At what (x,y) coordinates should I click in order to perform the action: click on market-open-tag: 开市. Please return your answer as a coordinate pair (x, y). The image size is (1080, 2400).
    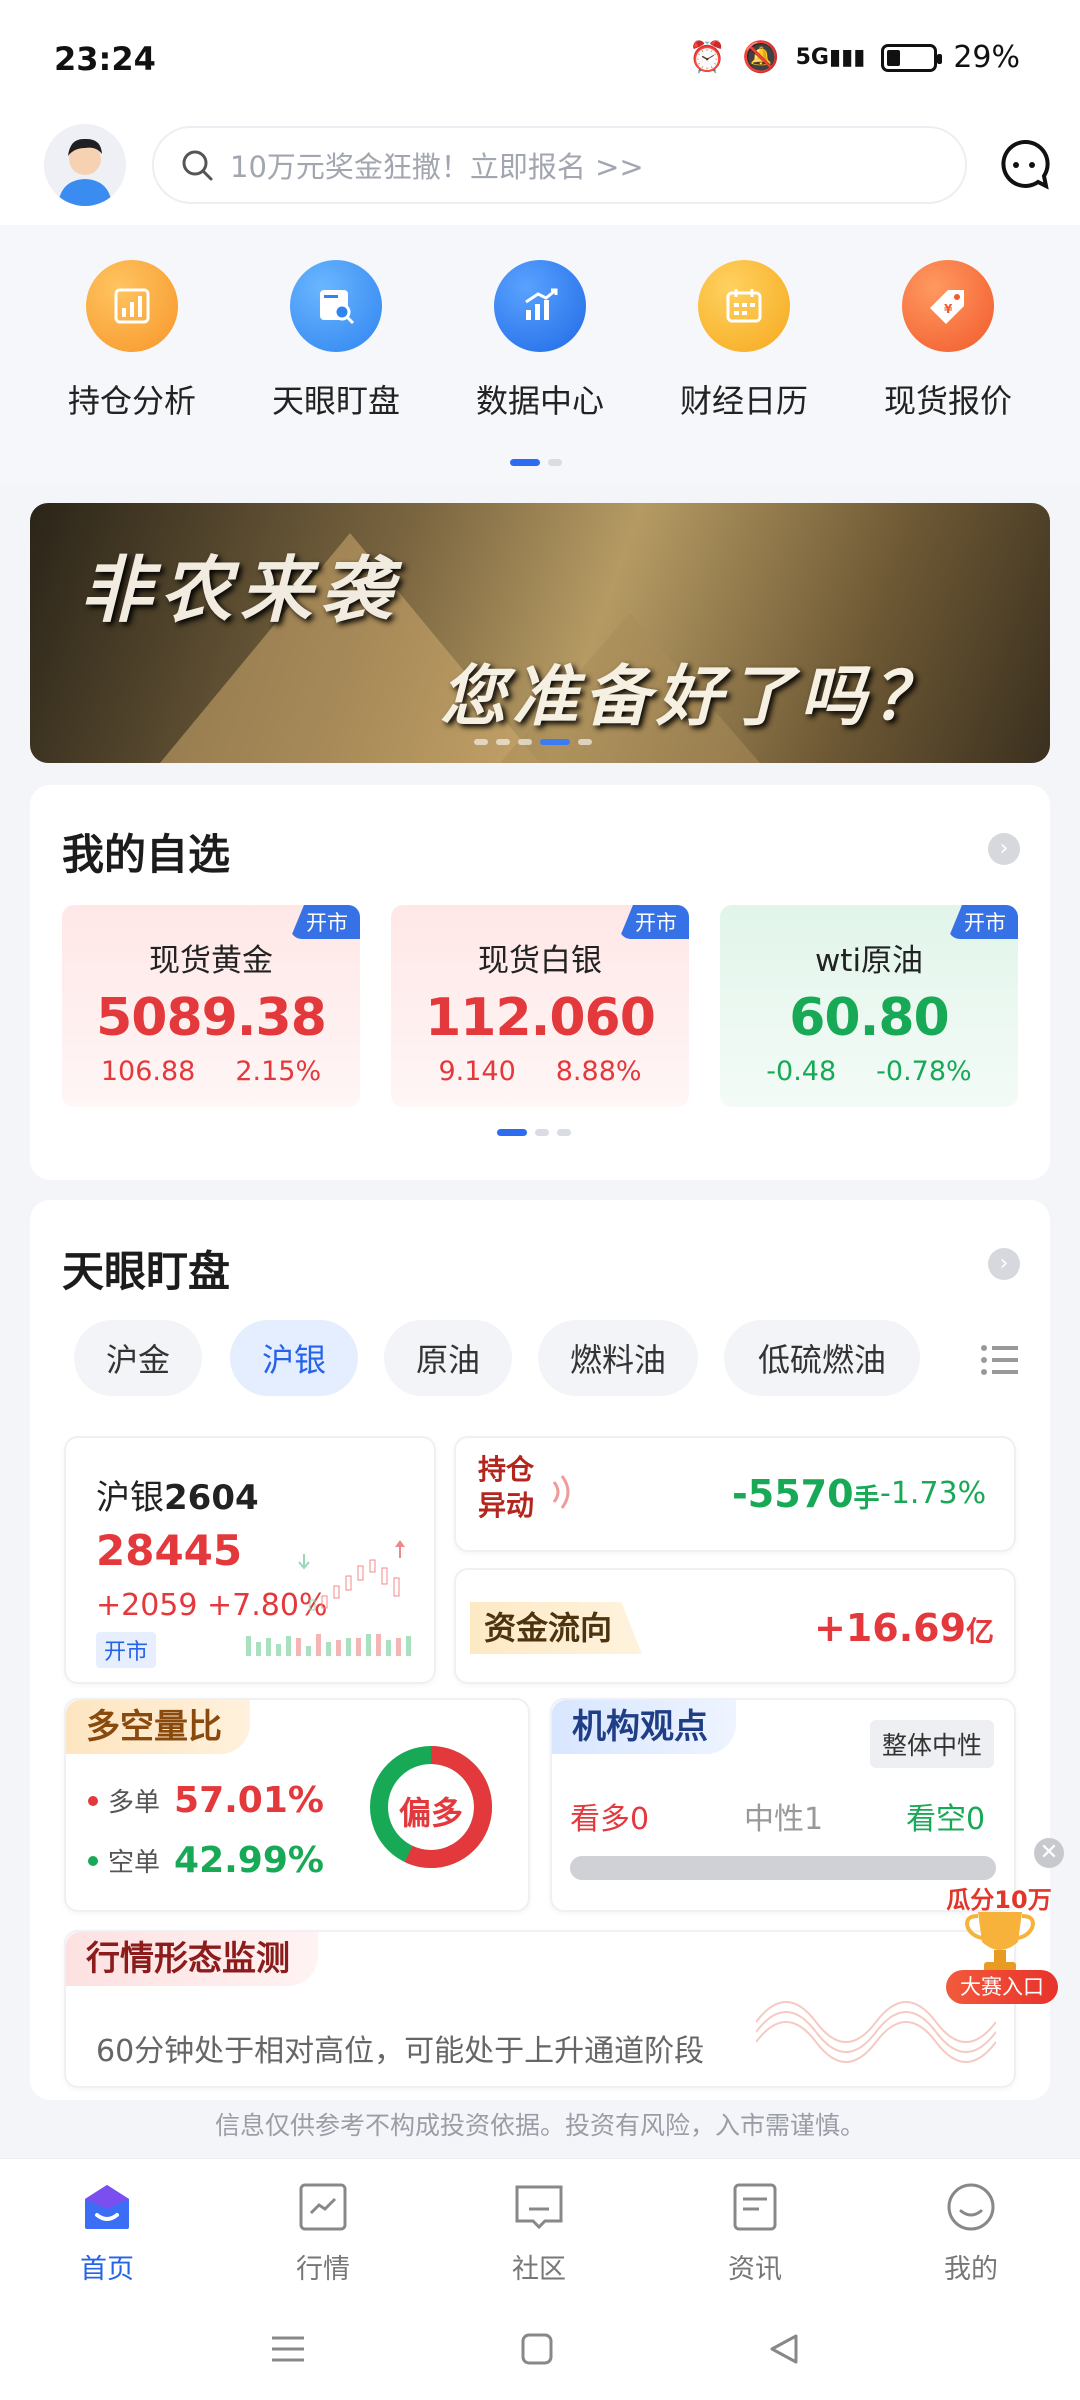
    Looking at the image, I should click on (983, 922).